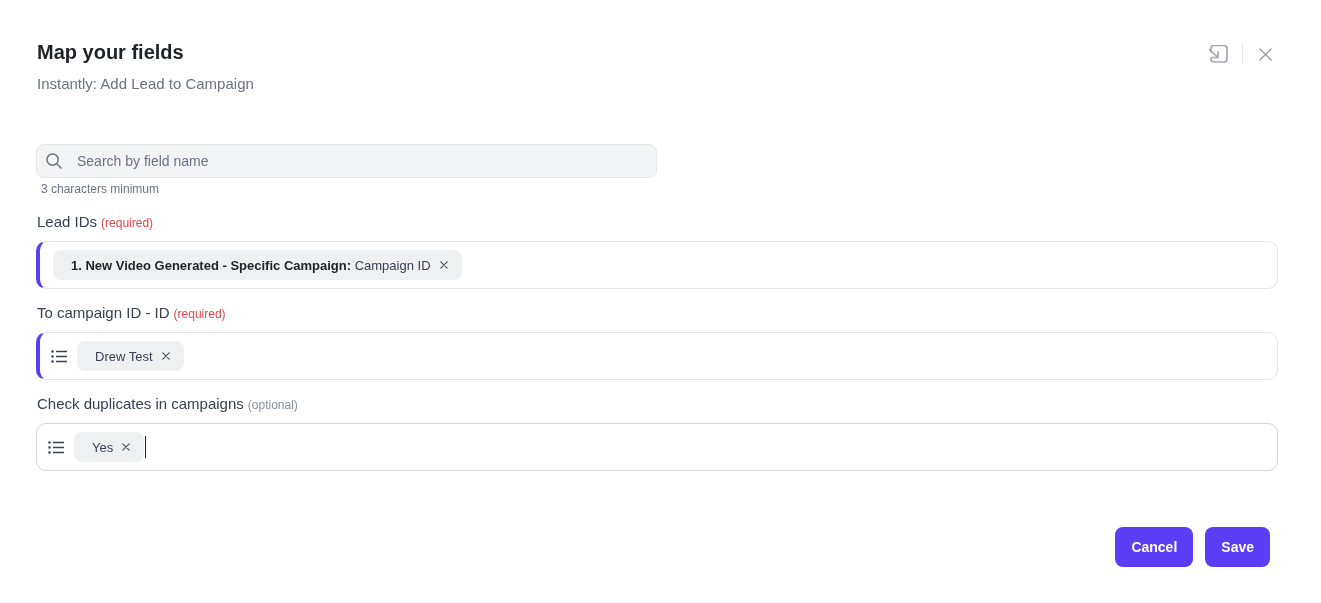 This screenshot has width=1321, height=603. What do you see at coordinates (657, 356) in the screenshot?
I see `mapping-field: Drew Test` at bounding box center [657, 356].